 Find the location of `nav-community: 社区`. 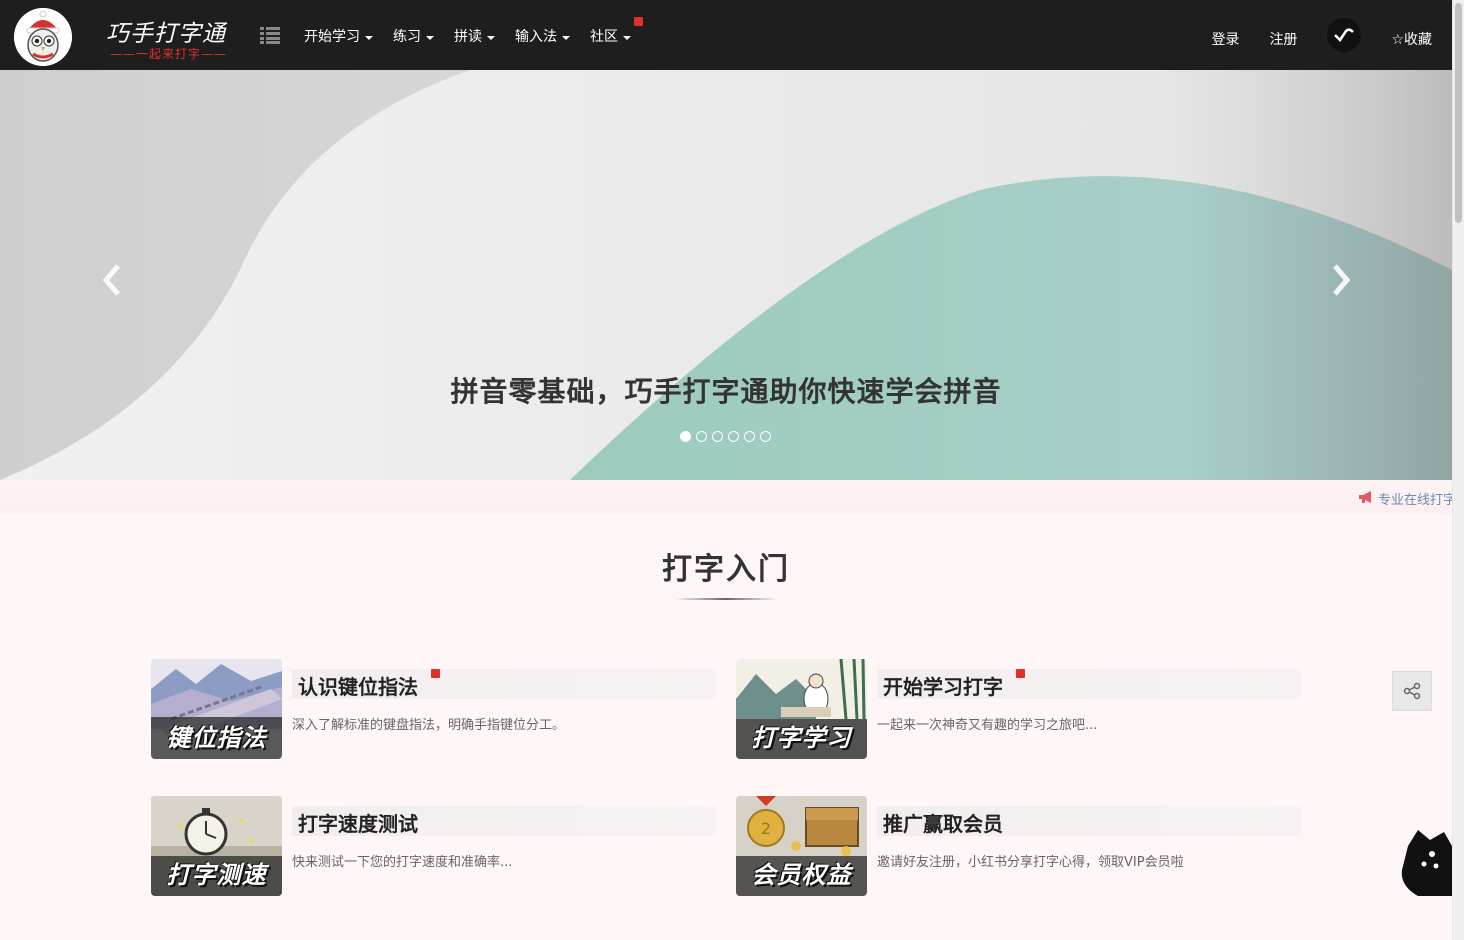

nav-community: 社区 is located at coordinates (616, 31).